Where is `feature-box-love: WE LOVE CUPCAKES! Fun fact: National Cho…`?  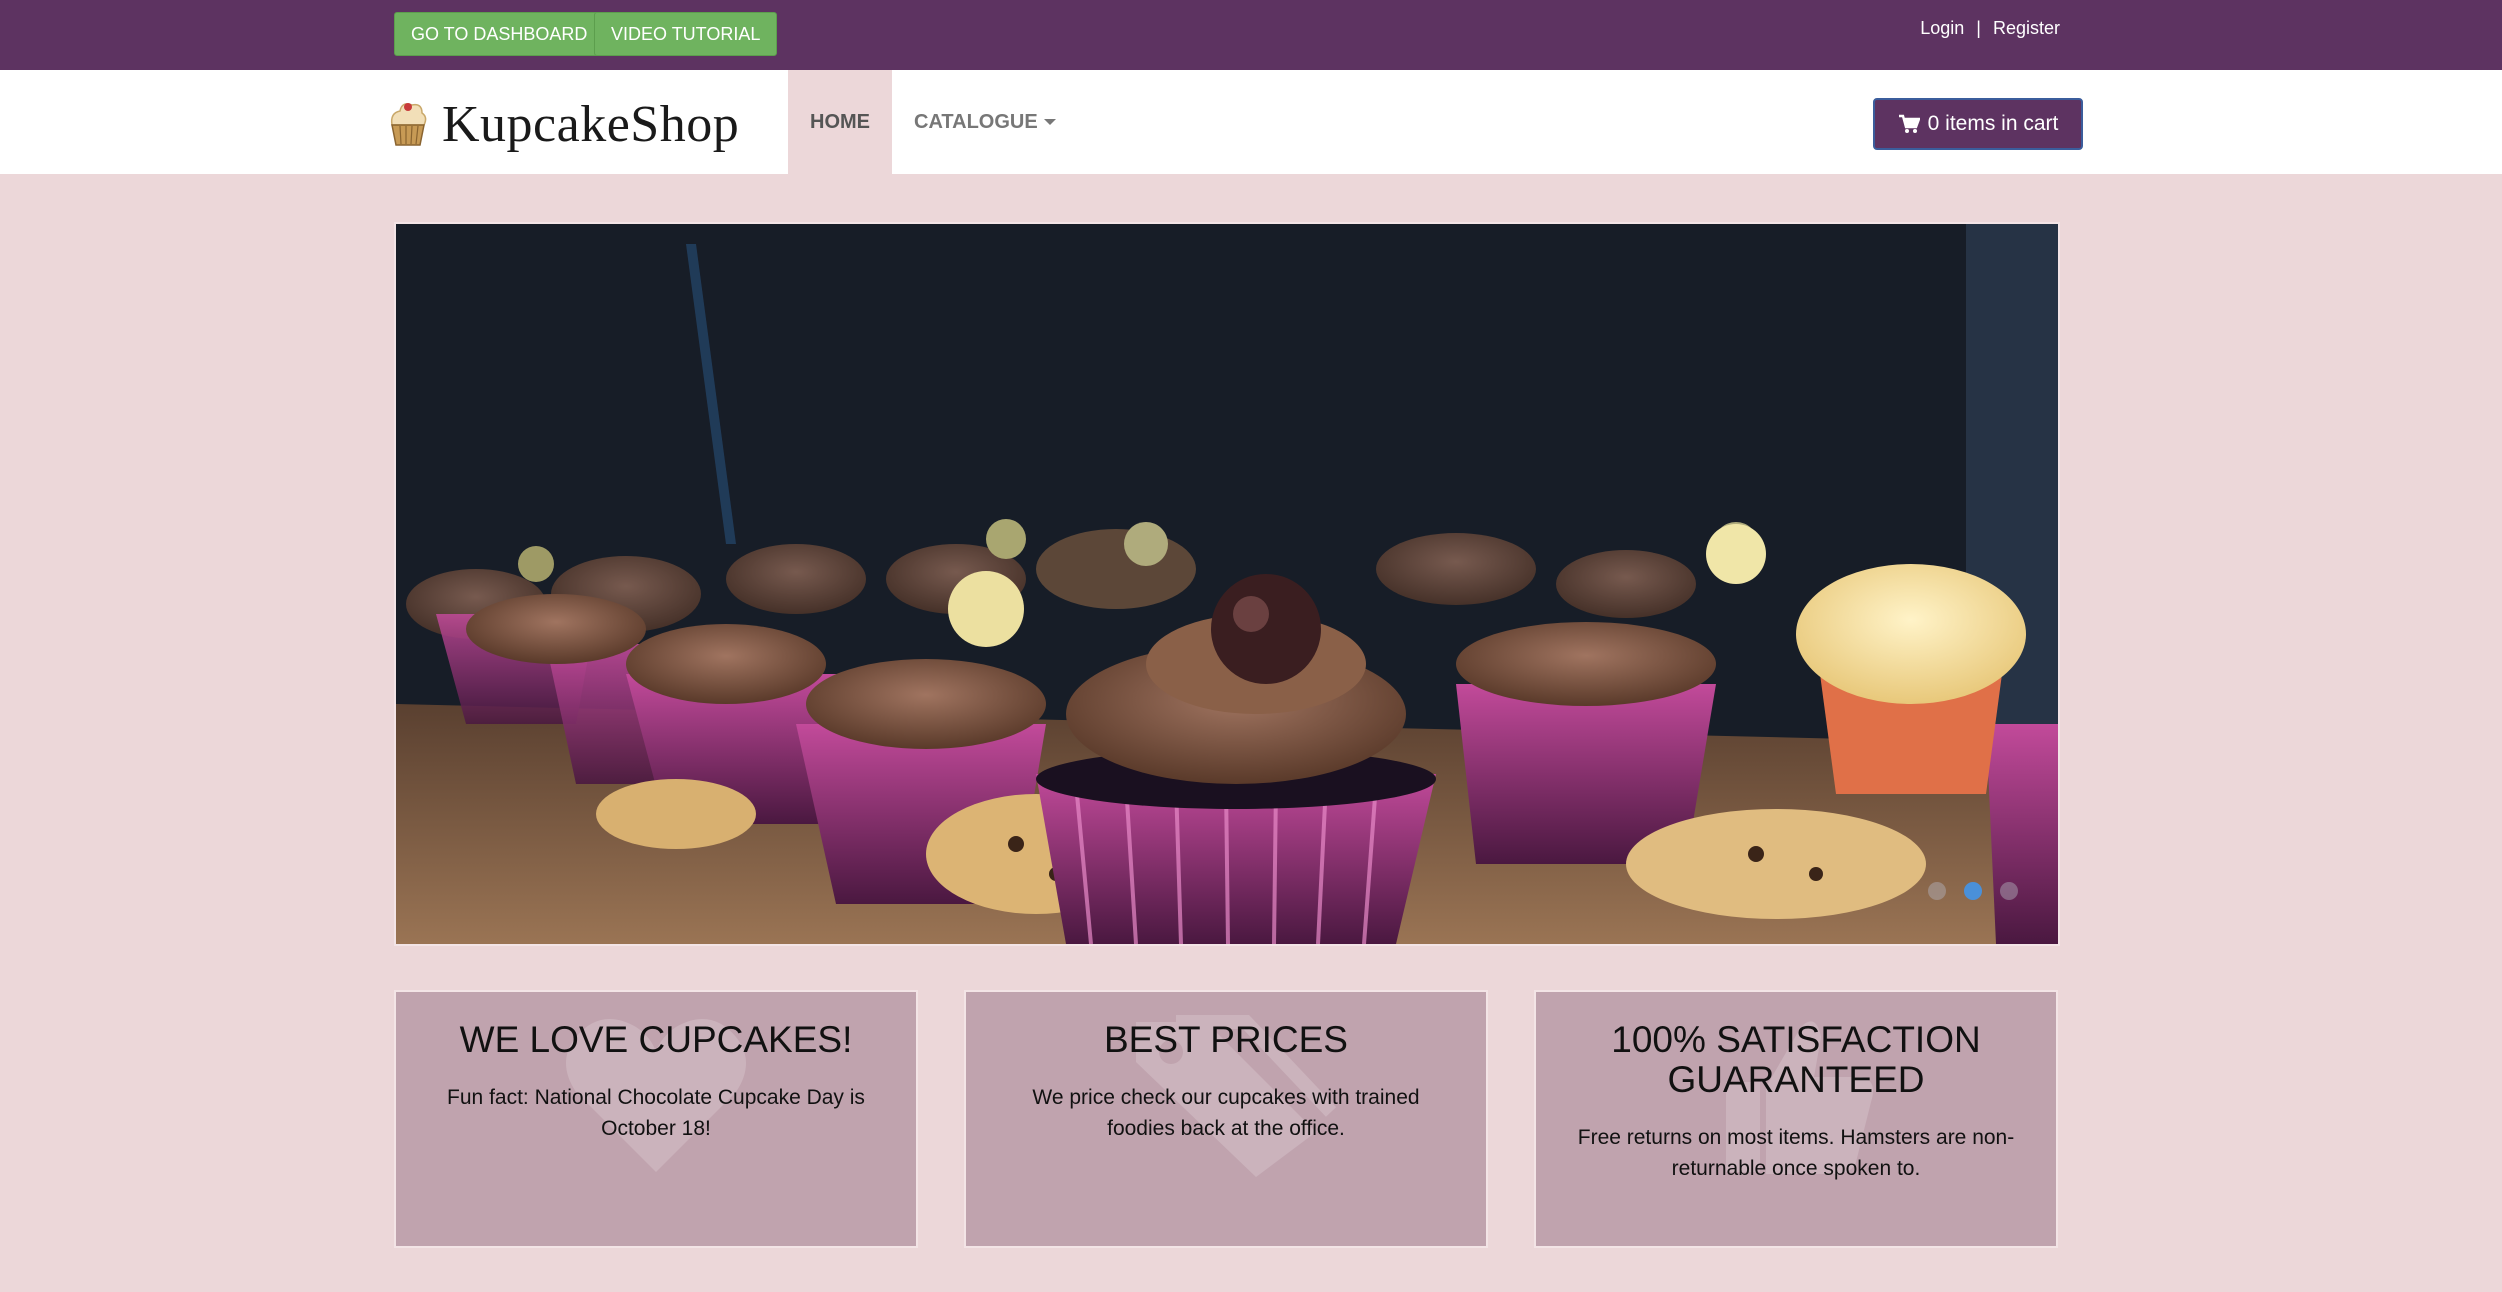 feature-box-love: WE LOVE CUPCAKES! Fun fact: National Cho… is located at coordinates (656, 1119).